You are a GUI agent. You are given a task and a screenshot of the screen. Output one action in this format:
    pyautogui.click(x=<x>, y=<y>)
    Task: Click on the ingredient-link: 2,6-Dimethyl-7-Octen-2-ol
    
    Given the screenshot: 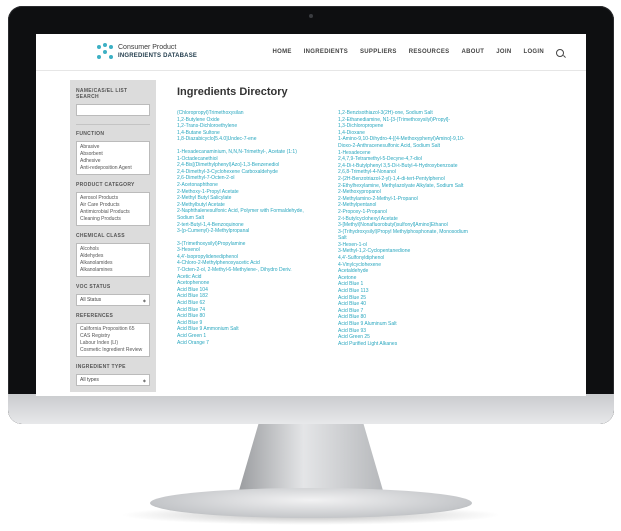 What is the action you would take?
    pyautogui.click(x=252, y=178)
    